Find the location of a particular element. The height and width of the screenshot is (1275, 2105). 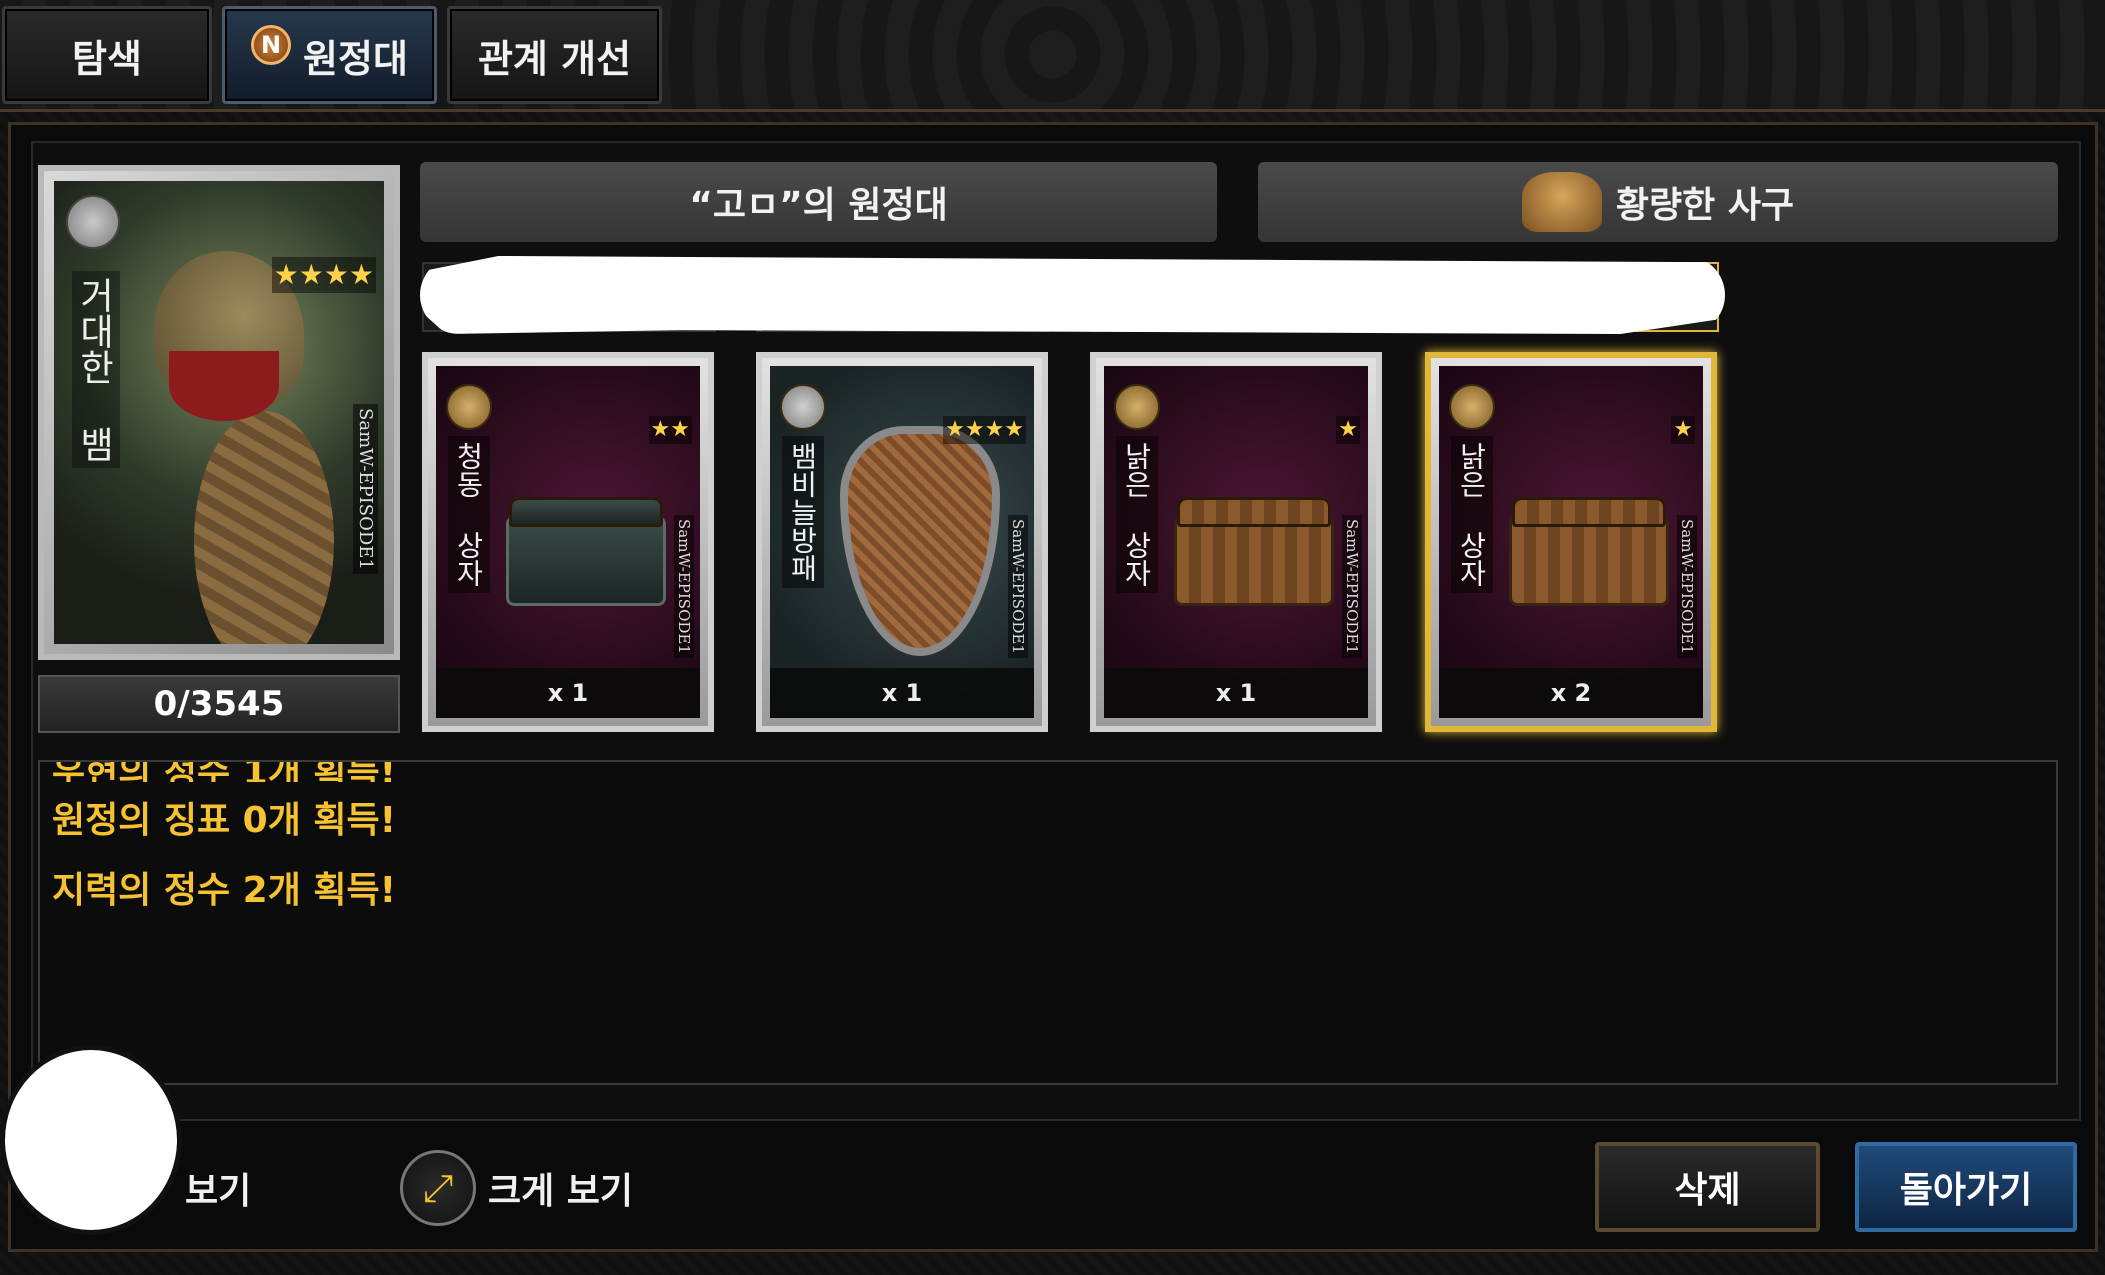

hero-card: 거대한 뱀 ★★★★ SamW-EPISODE1 is located at coordinates (219, 412).